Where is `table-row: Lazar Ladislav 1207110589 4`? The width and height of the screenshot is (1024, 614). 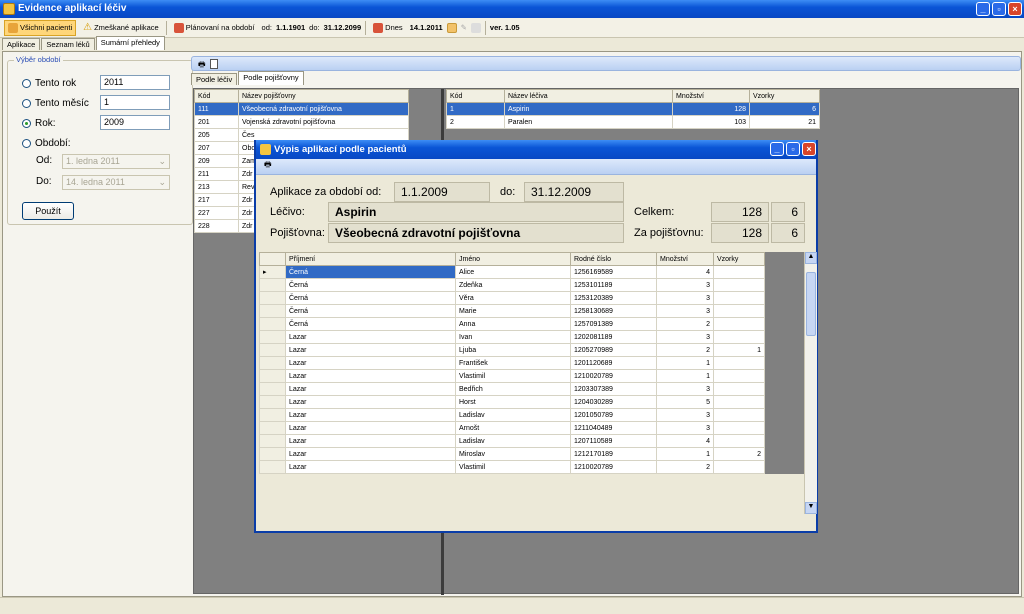 table-row: Lazar Ladislav 1207110589 4 is located at coordinates (532, 441).